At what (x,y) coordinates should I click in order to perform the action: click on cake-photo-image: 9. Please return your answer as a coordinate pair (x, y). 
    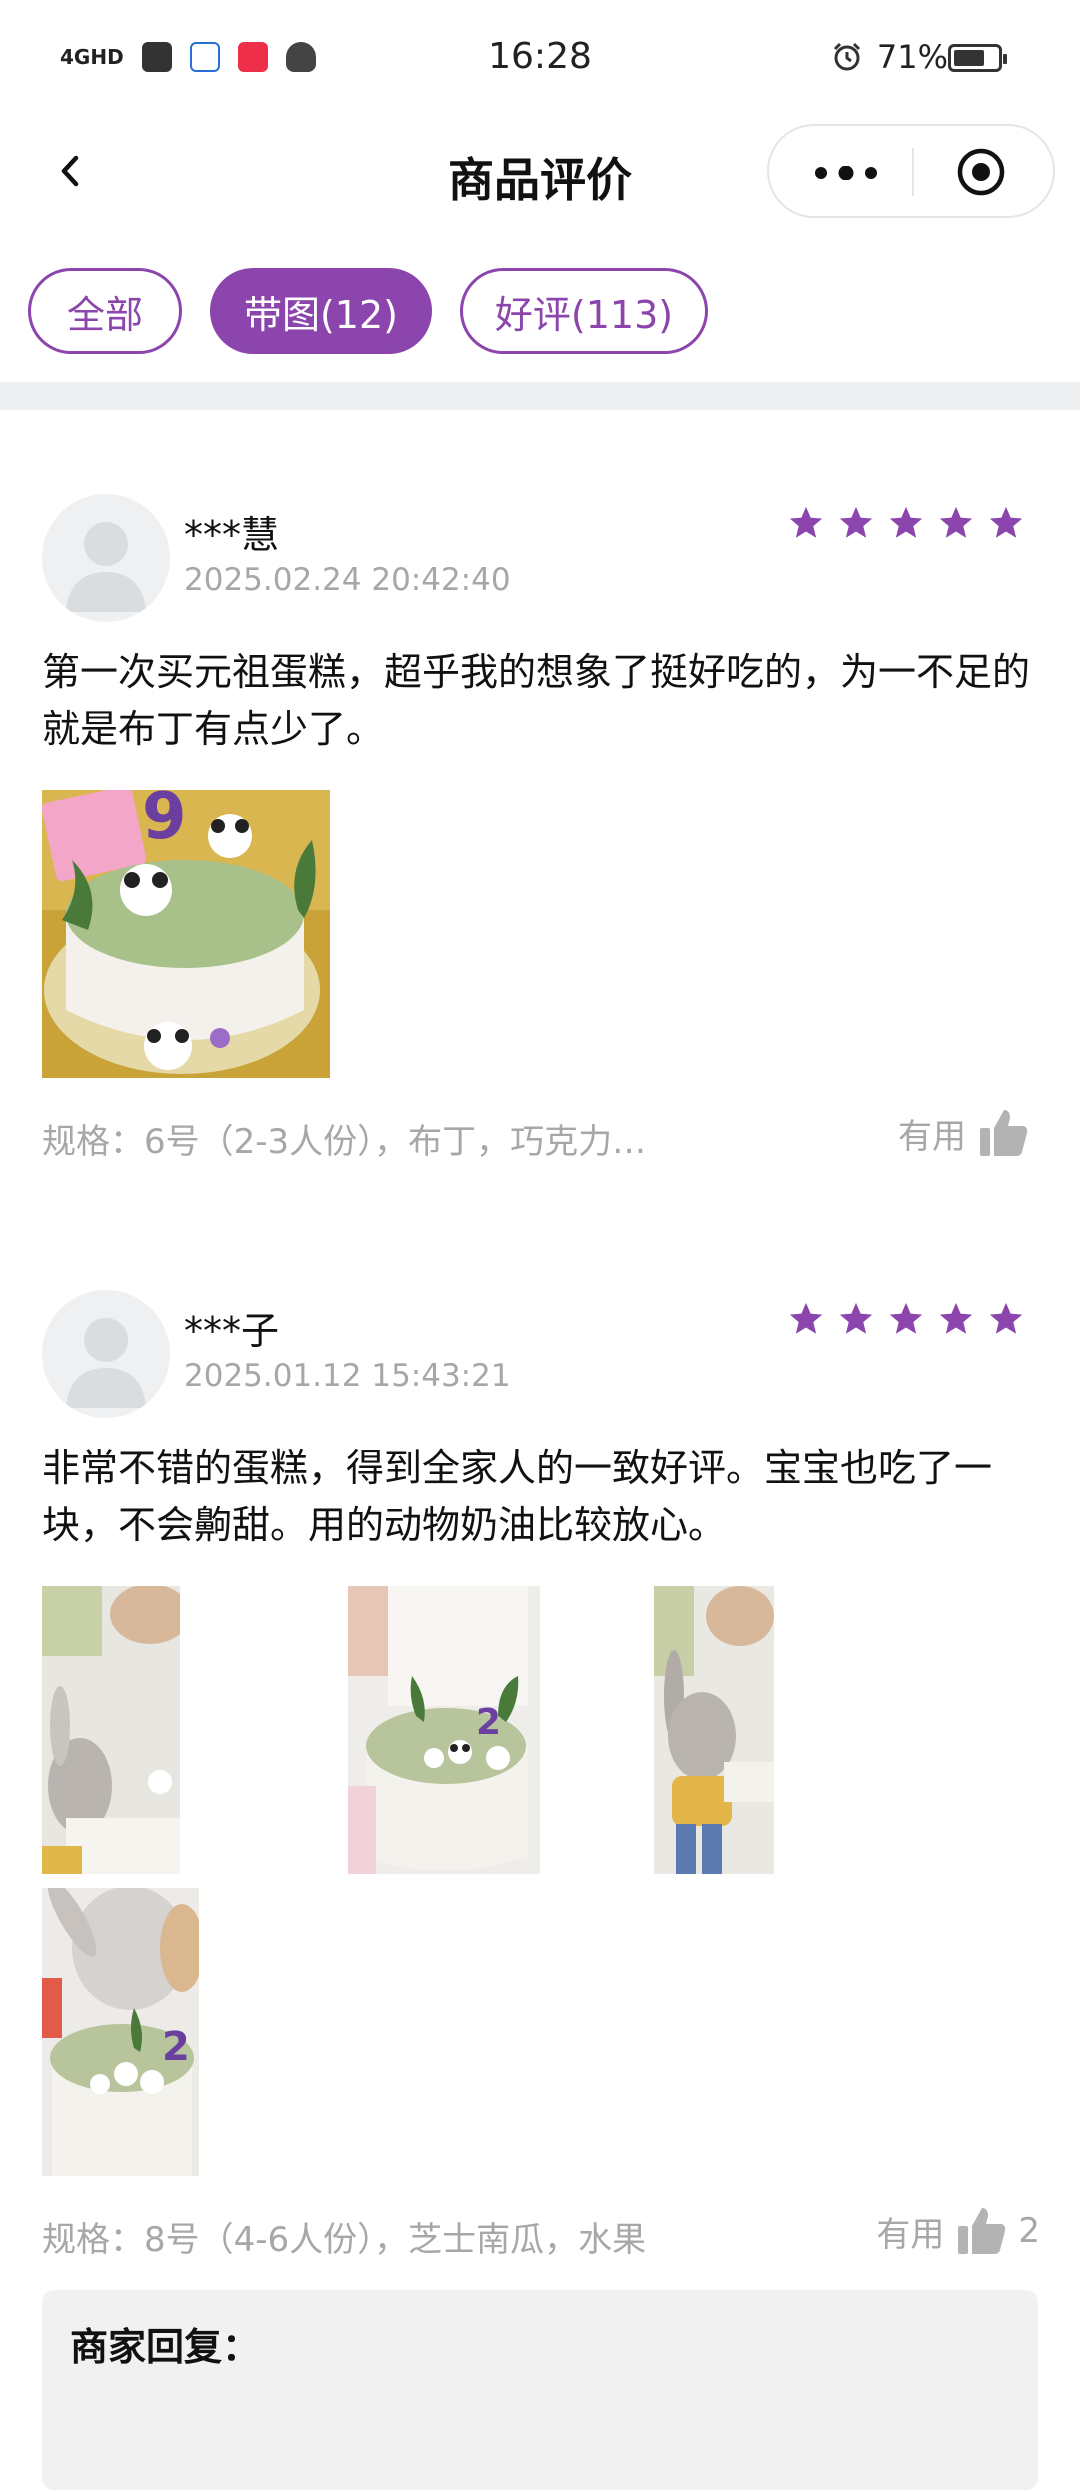
    Looking at the image, I should click on (186, 934).